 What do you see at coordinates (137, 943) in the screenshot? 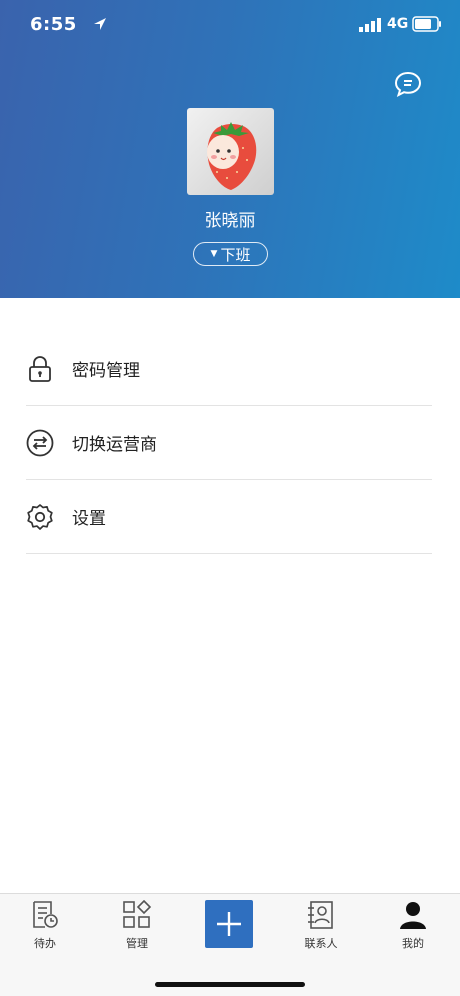
I see `tab-label: 管理` at bounding box center [137, 943].